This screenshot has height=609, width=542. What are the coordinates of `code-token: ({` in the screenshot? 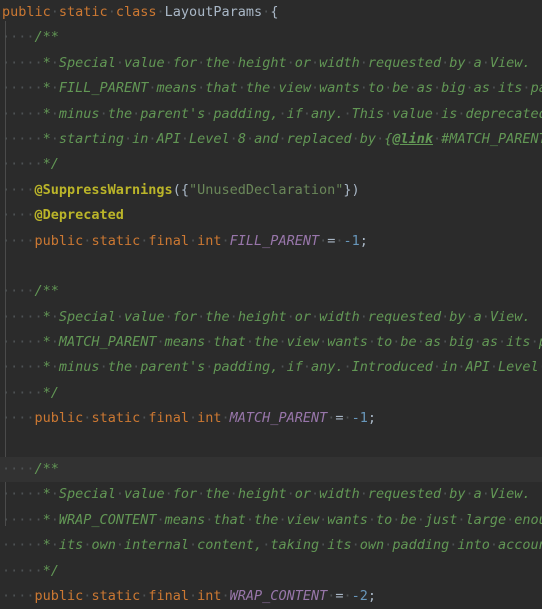 It's located at (180, 189).